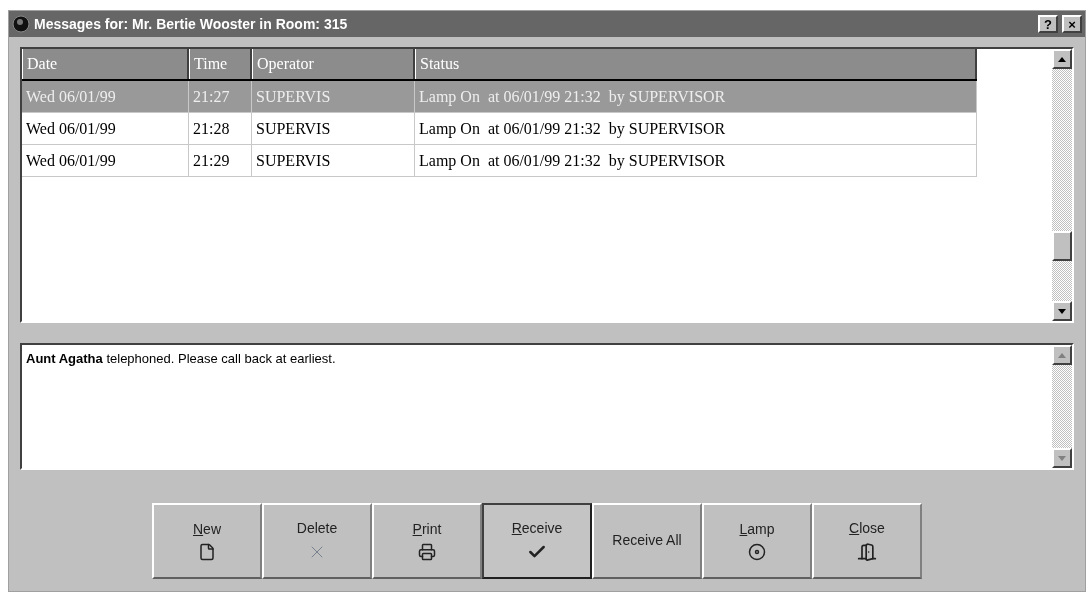 Image resolution: width=1092 pixels, height=597 pixels. I want to click on toolbar-button: Receive, so click(537, 541).